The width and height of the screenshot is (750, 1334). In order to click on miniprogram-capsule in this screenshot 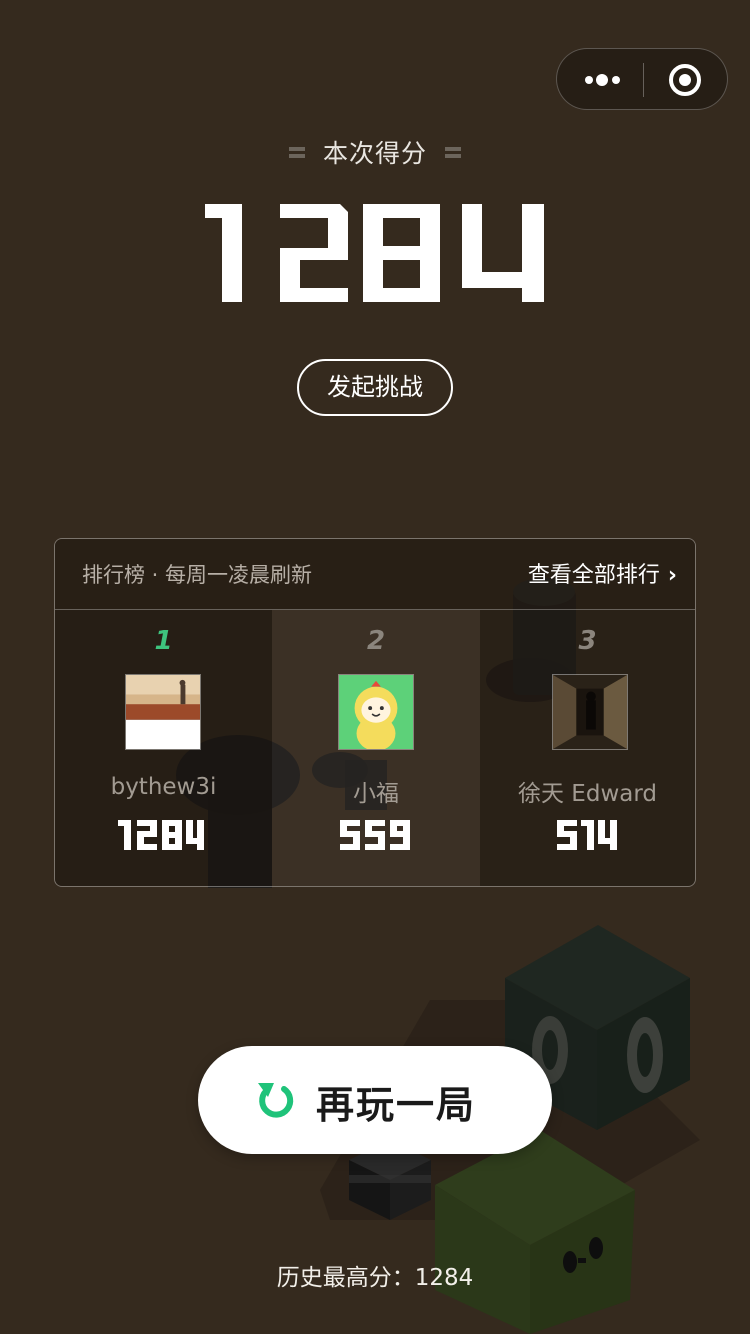, I will do `click(642, 79)`.